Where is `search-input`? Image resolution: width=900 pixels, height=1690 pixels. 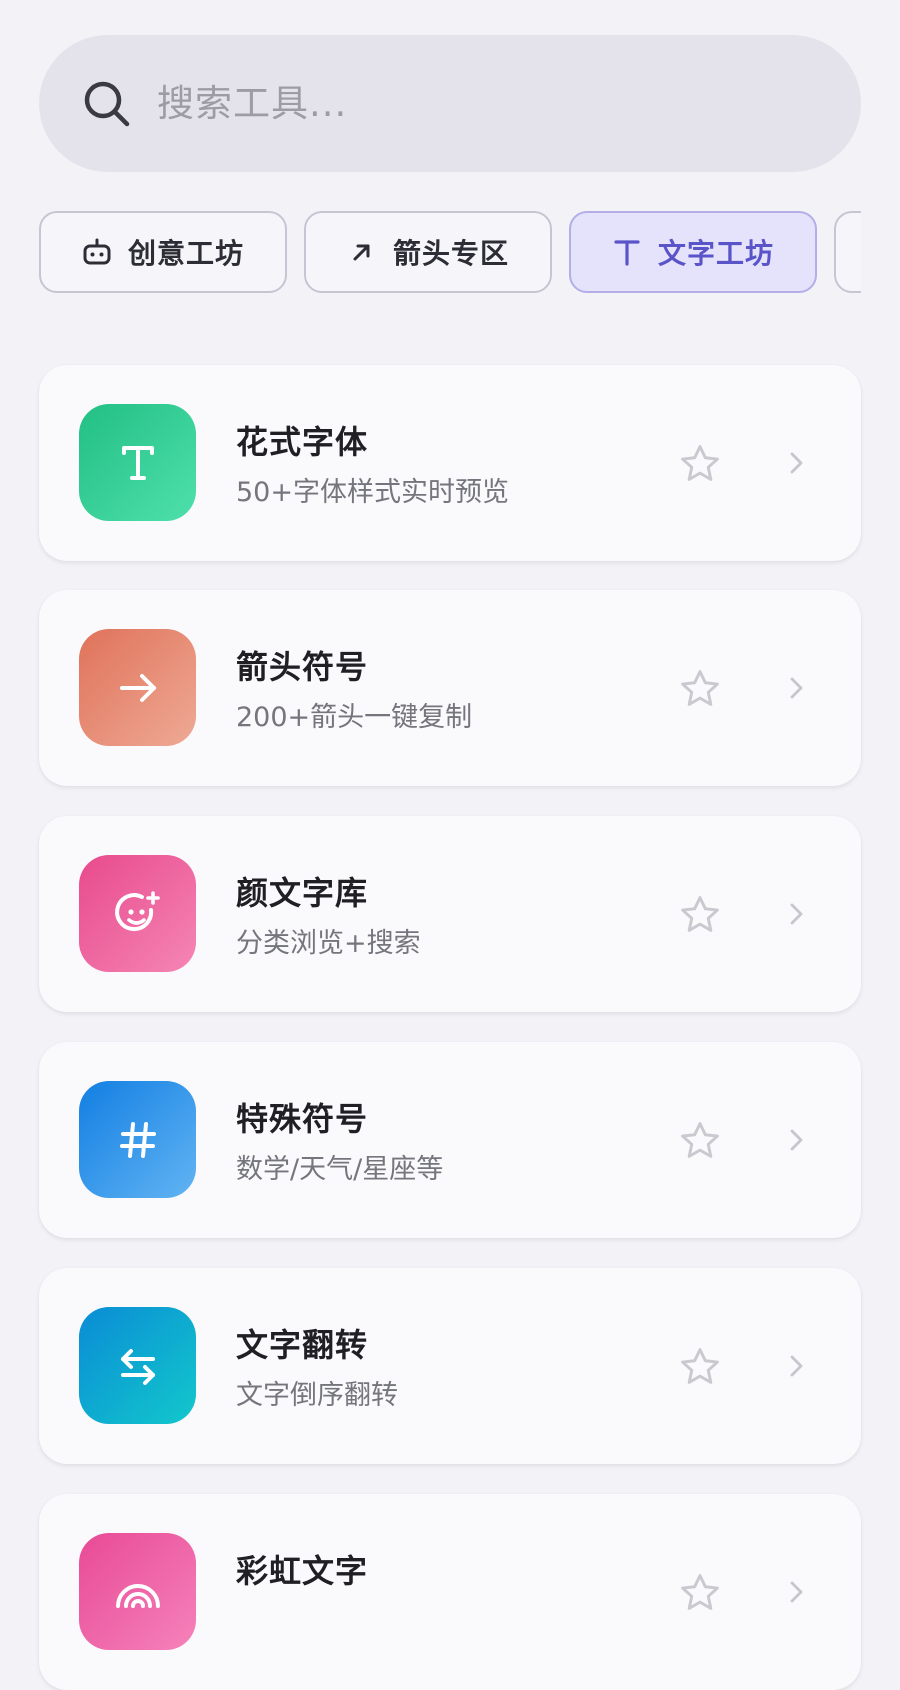
search-input is located at coordinates (457, 103).